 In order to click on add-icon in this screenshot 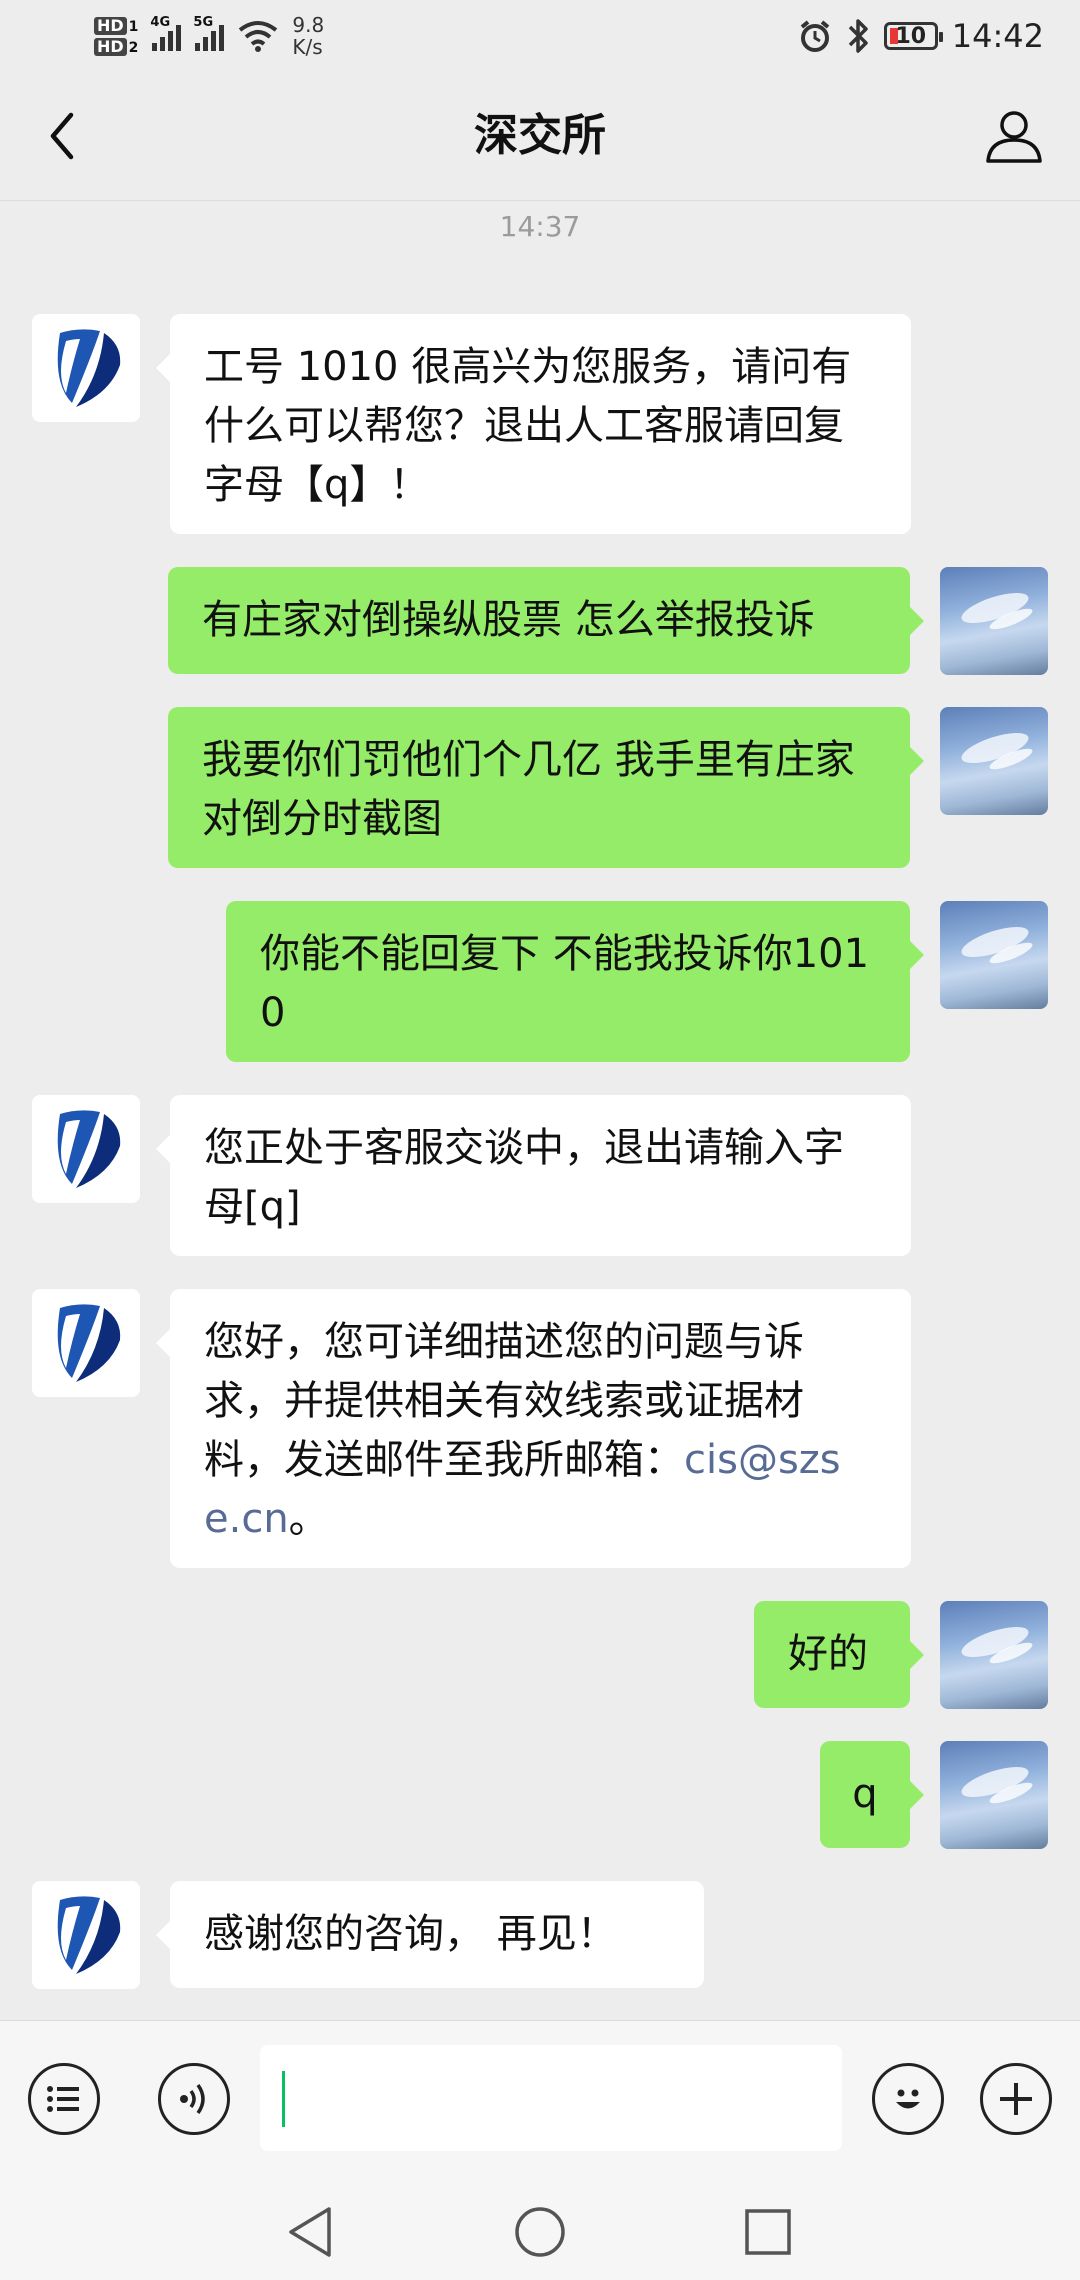, I will do `click(1016, 2099)`.